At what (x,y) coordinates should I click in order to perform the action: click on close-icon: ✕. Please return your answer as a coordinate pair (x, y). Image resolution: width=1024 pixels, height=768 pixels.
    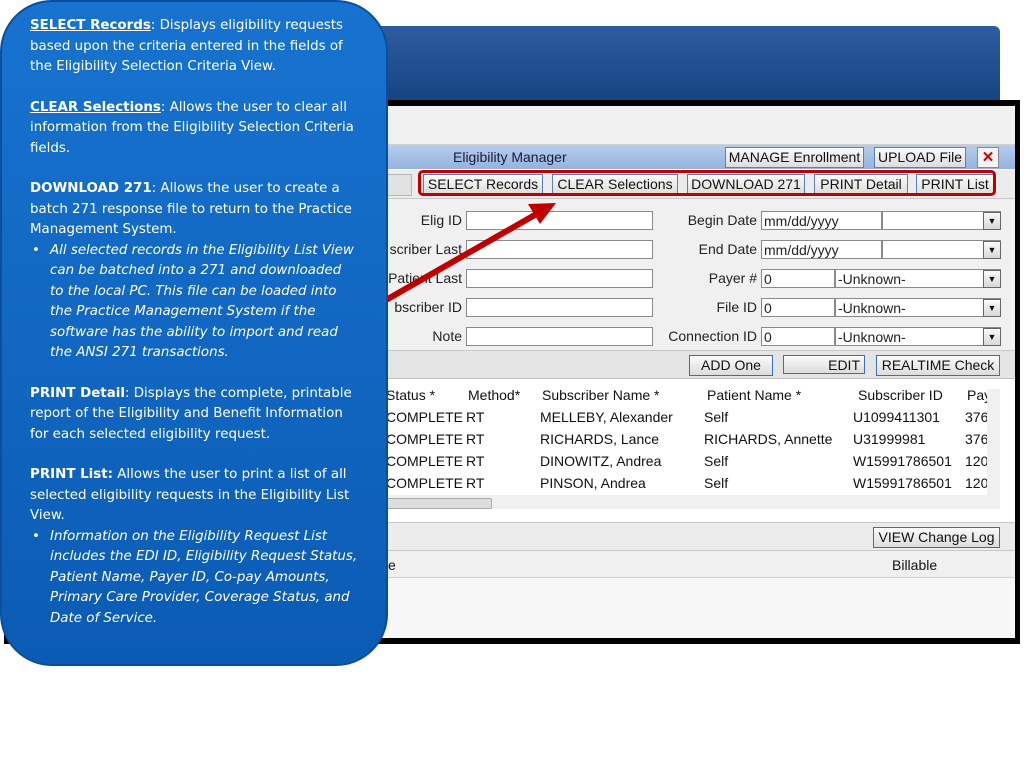
    Looking at the image, I should click on (988, 157).